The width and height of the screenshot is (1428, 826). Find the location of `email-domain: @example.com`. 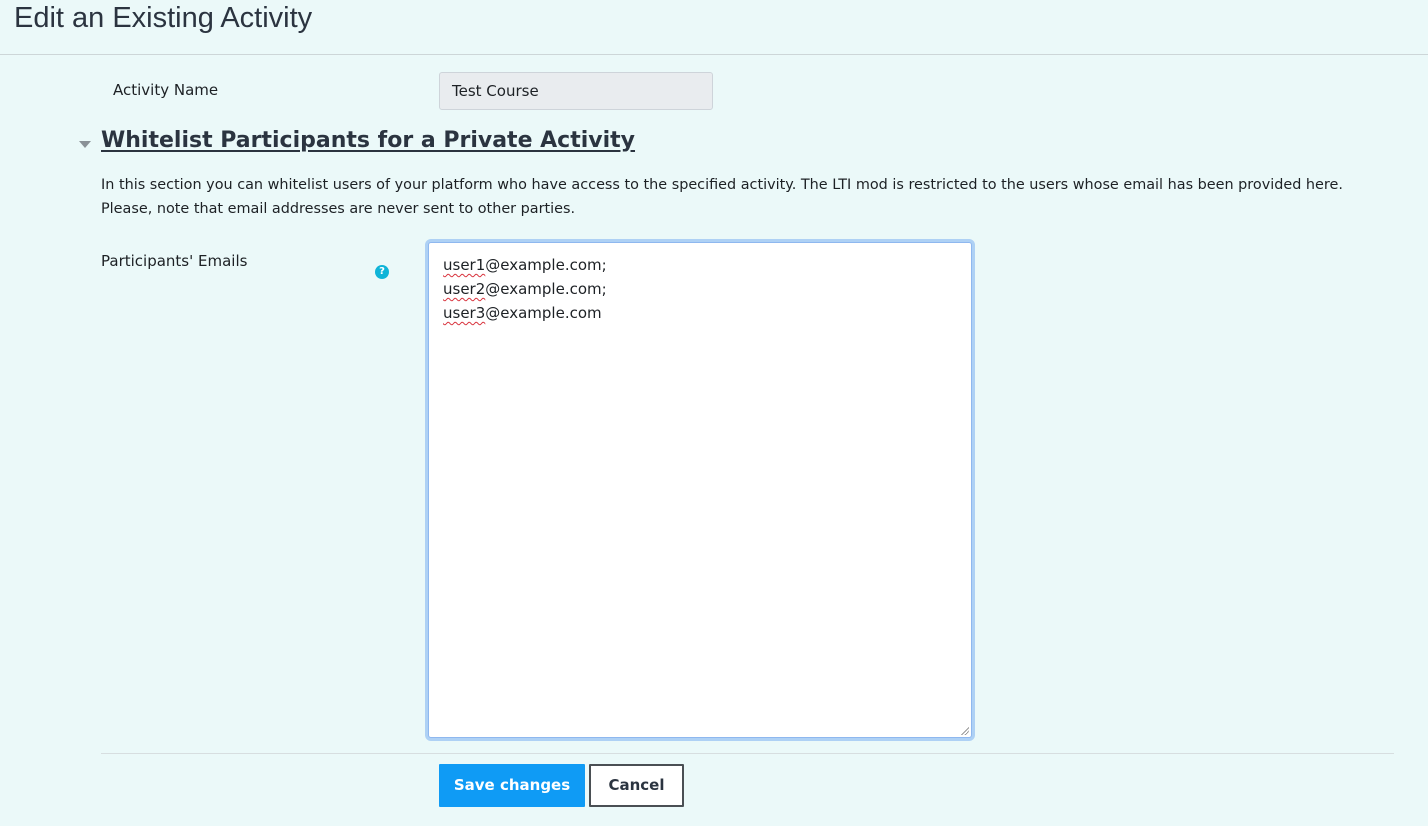

email-domain: @example.com is located at coordinates (543, 313).